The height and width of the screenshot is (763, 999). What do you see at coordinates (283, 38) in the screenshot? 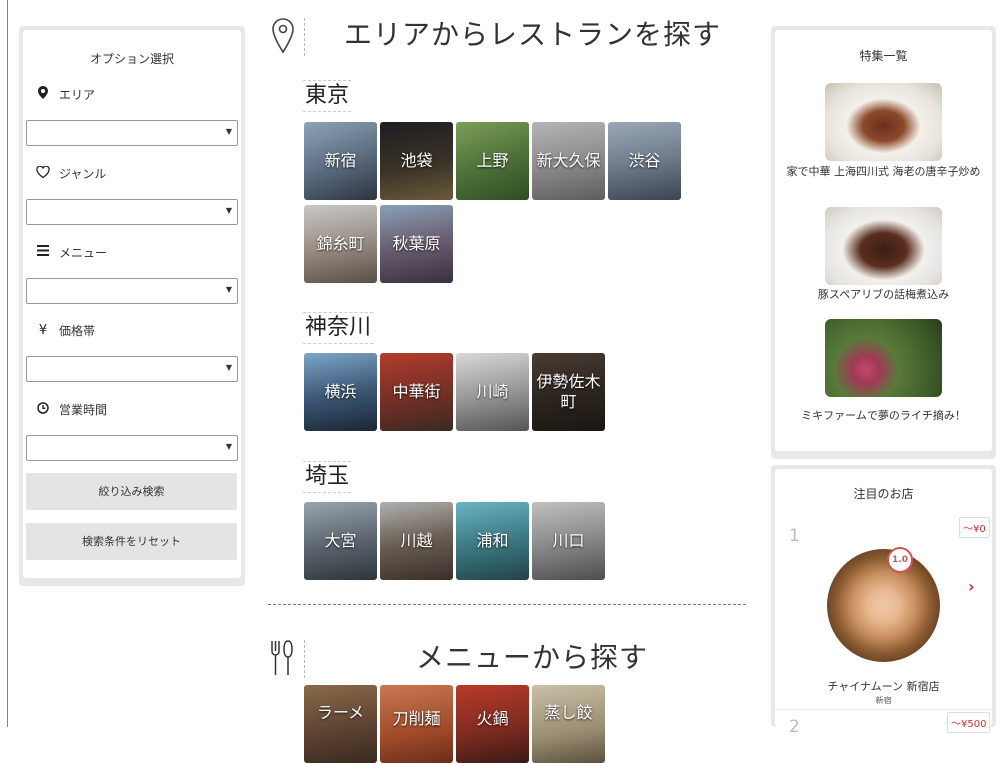
I see `map-pin-outline-icon` at bounding box center [283, 38].